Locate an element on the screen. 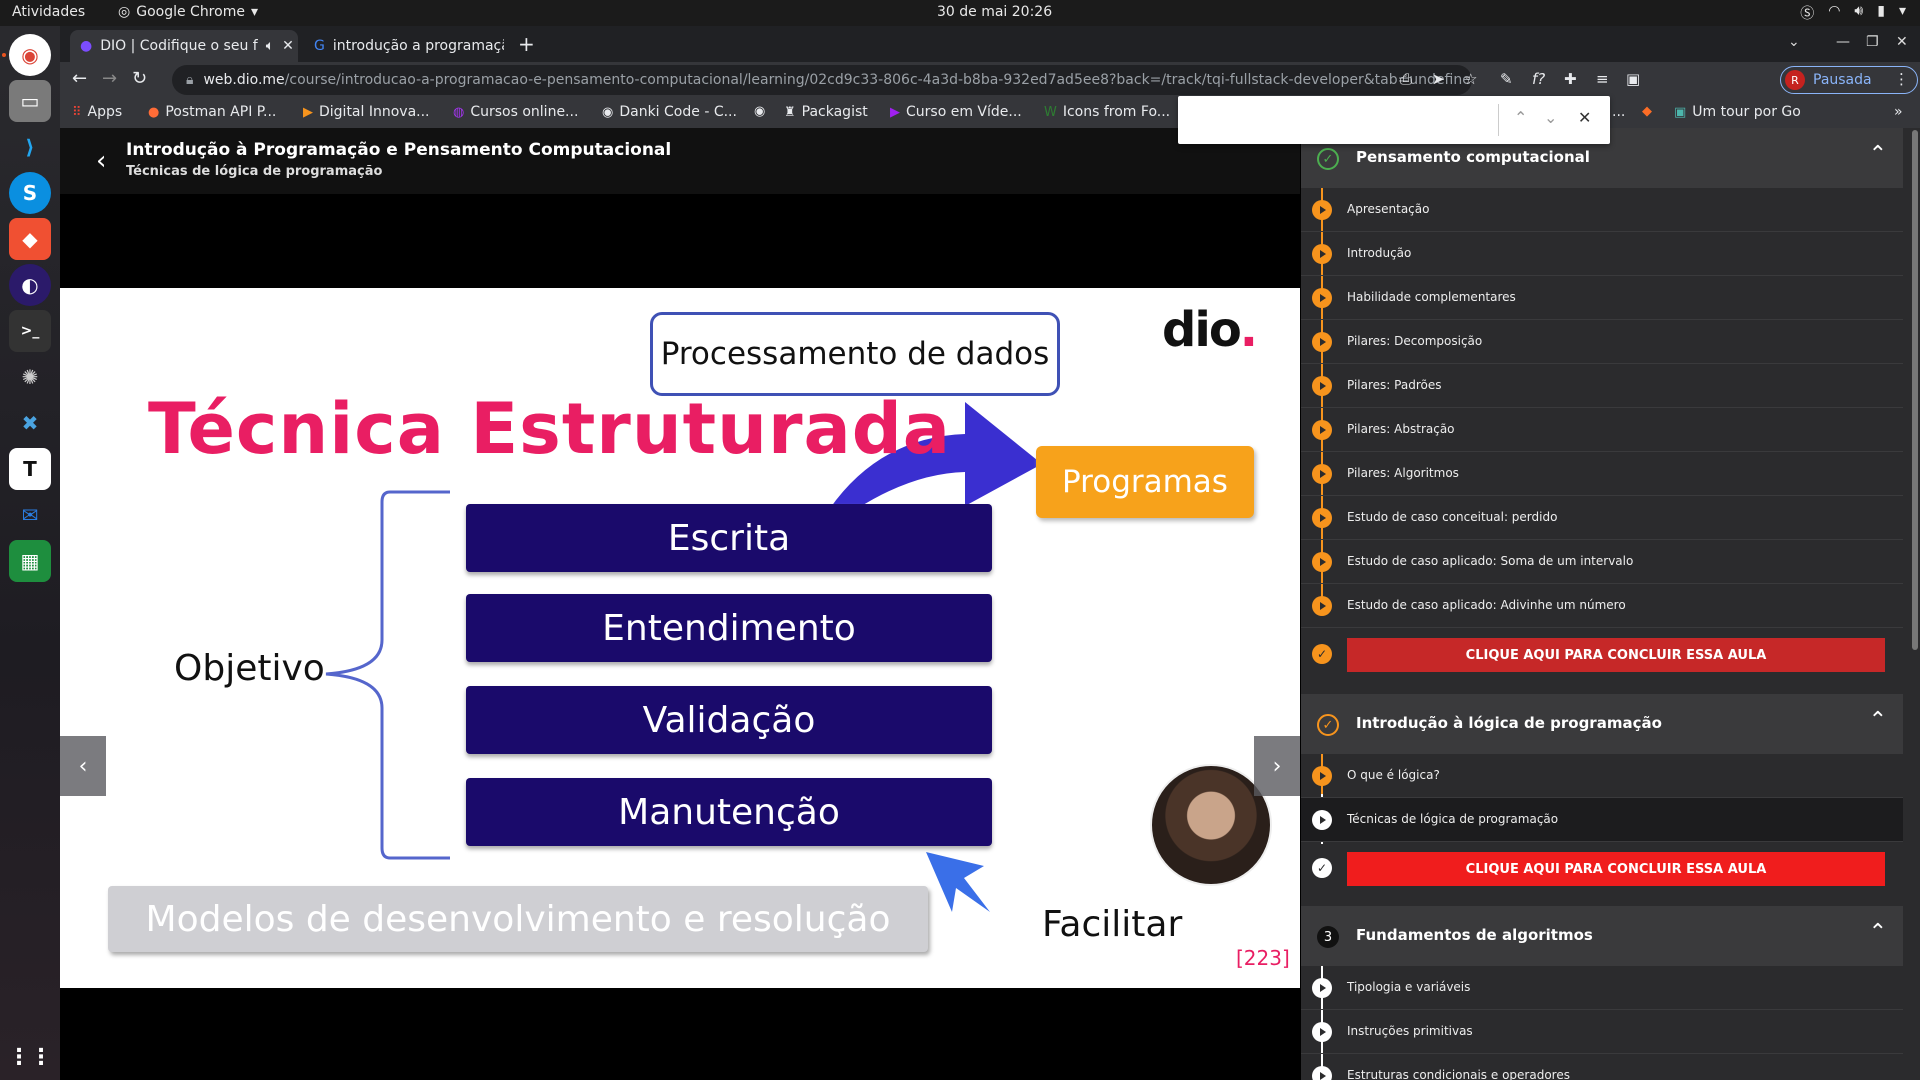 The image size is (1920, 1080). lesson-item: Pilares: Abstração is located at coordinates (1602, 430).